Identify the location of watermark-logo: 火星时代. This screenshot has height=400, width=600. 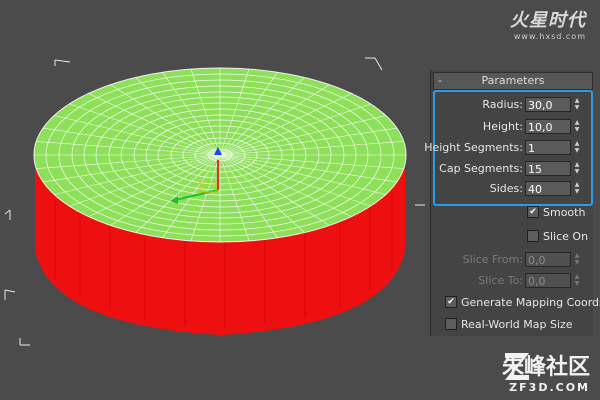
(548, 20).